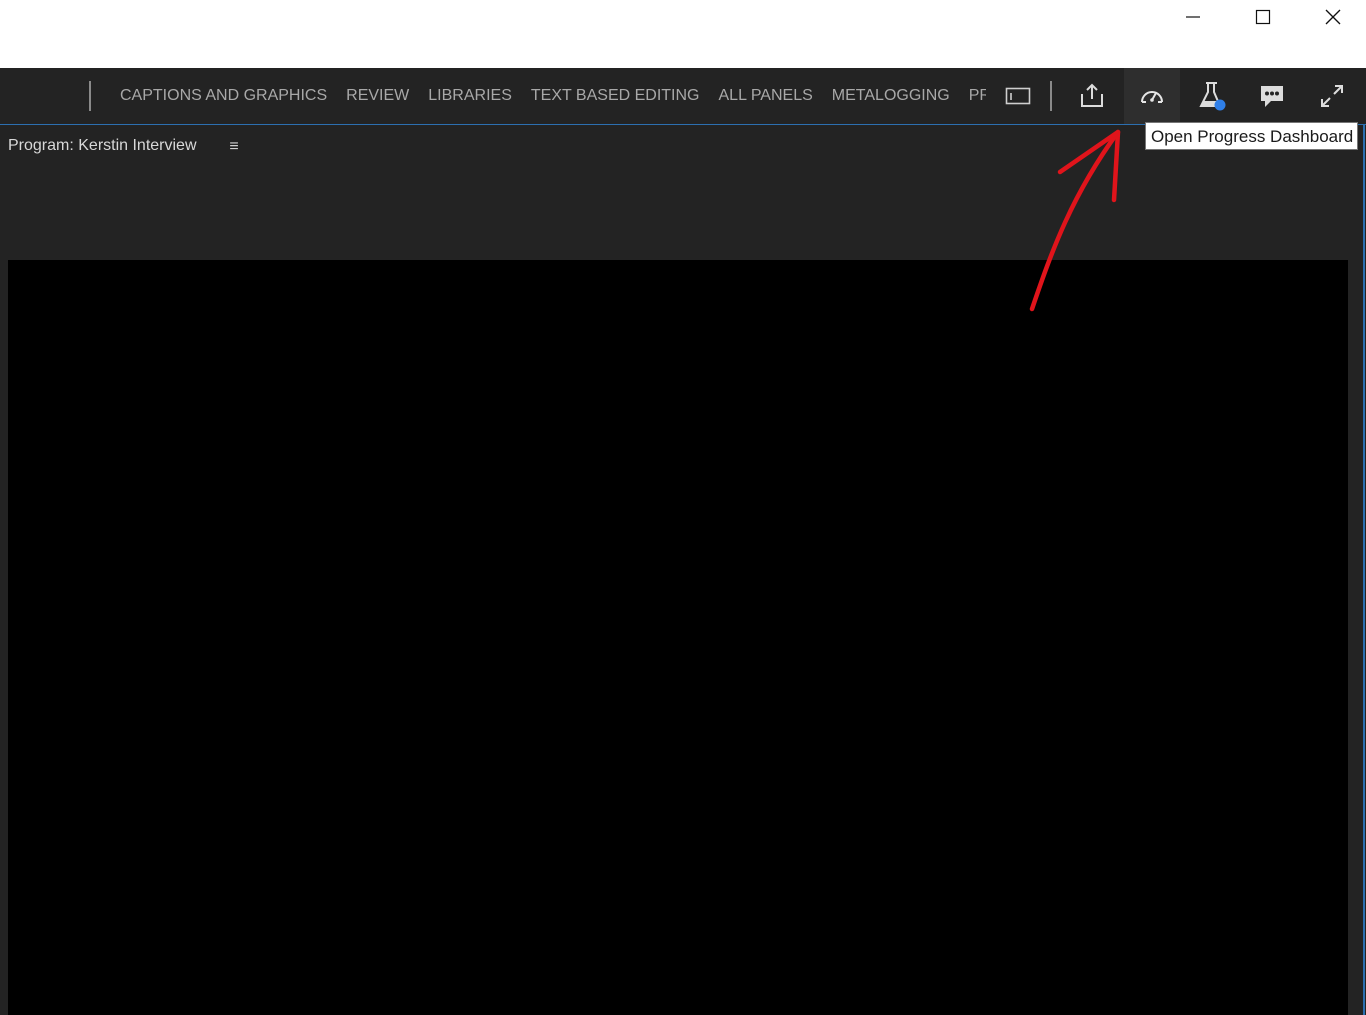 The height and width of the screenshot is (1015, 1366). I want to click on close-button, so click(1332, 17).